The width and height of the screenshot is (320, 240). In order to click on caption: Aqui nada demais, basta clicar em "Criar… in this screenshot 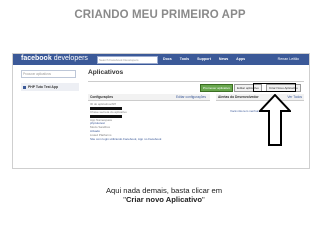, I will do `click(164, 195)`.